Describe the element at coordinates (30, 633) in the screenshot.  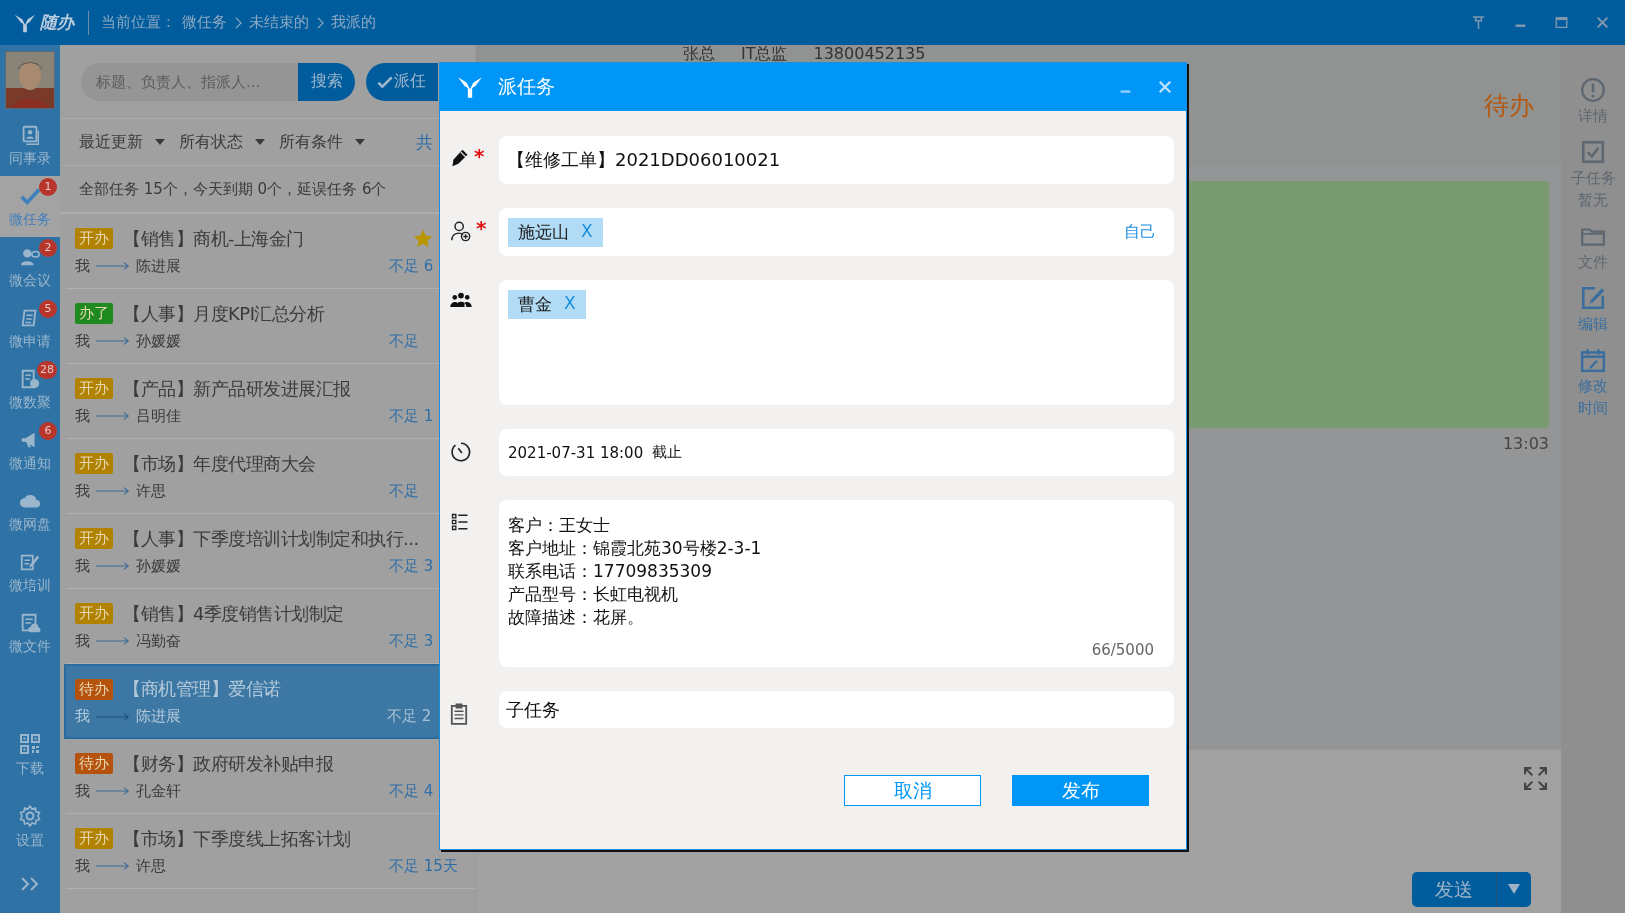
I see `sidebar-item: 微文件` at that location.